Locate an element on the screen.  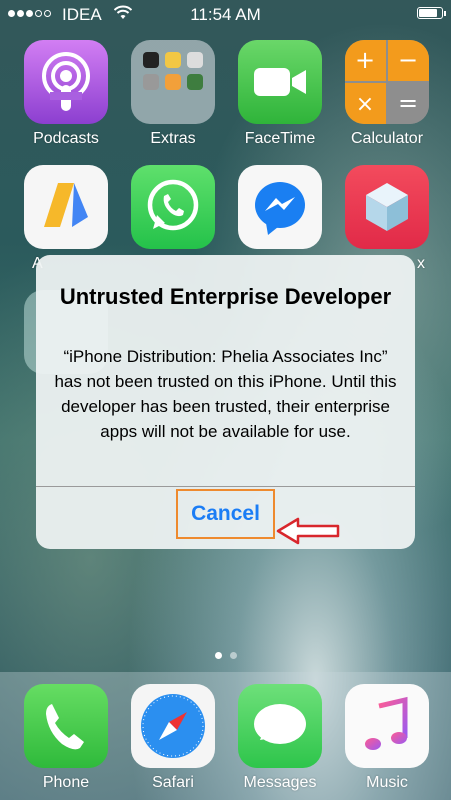
messenger-icon is located at coordinates (280, 207).